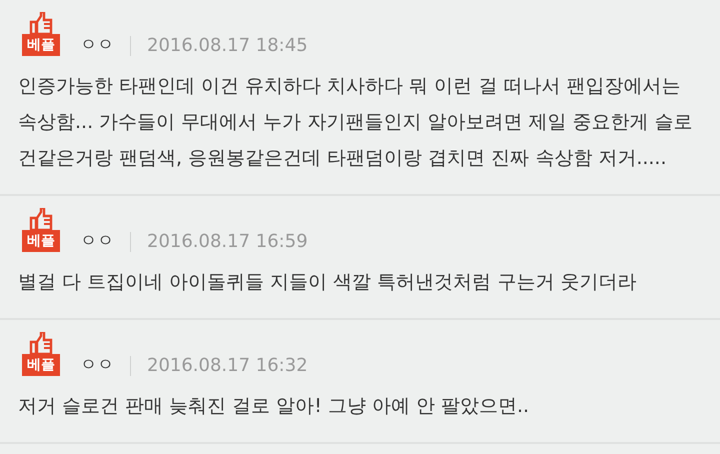 This screenshot has height=454, width=720. Describe the element at coordinates (227, 241) in the screenshot. I see `comment-date: 2016.08.17 16:59` at that location.